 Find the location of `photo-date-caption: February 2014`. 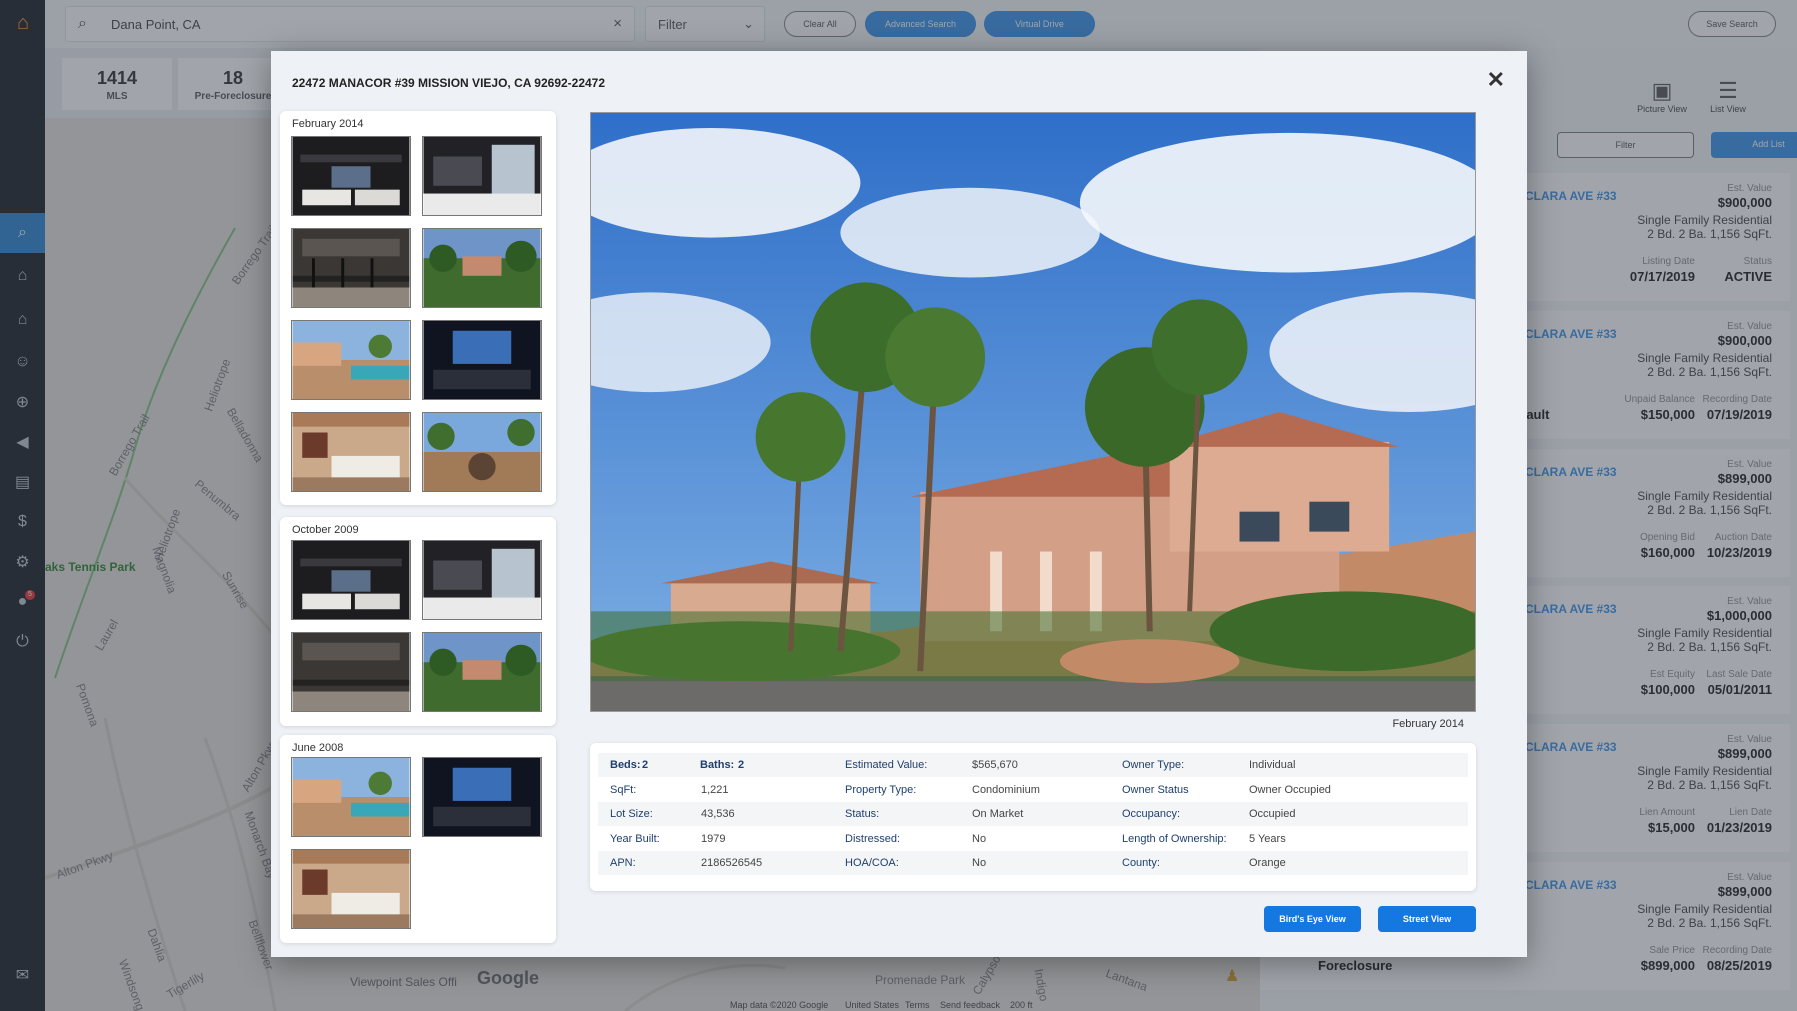

photo-date-caption: February 2014 is located at coordinates (1428, 724).